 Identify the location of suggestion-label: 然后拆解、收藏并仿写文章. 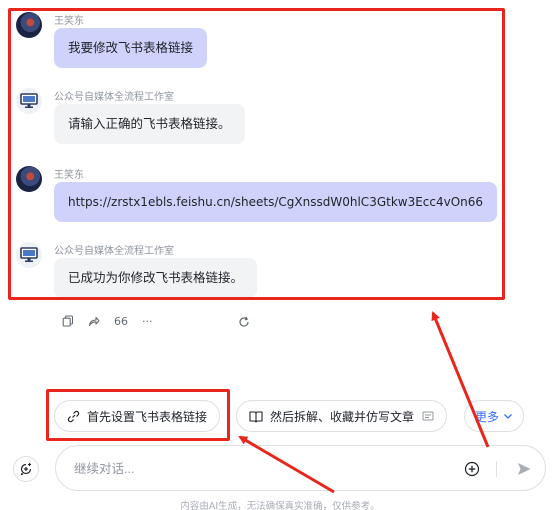
(342, 416).